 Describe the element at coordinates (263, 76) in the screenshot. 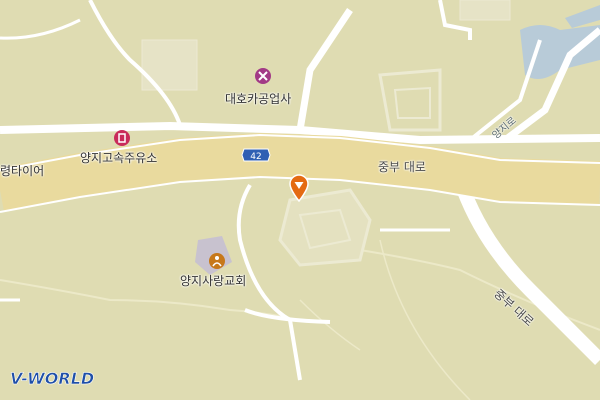

I see `wrench-icon` at that location.